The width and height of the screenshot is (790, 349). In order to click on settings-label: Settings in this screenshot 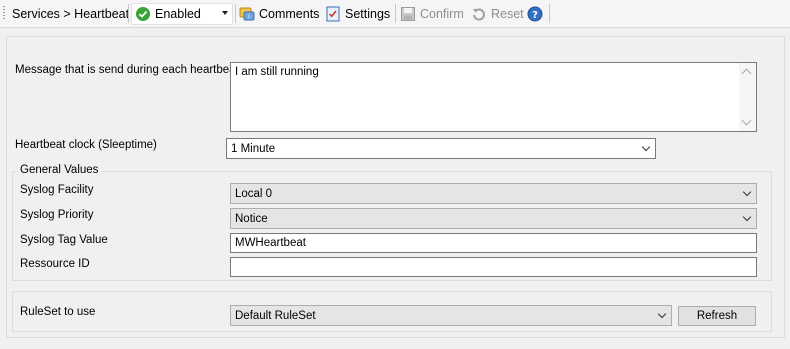, I will do `click(368, 13)`.